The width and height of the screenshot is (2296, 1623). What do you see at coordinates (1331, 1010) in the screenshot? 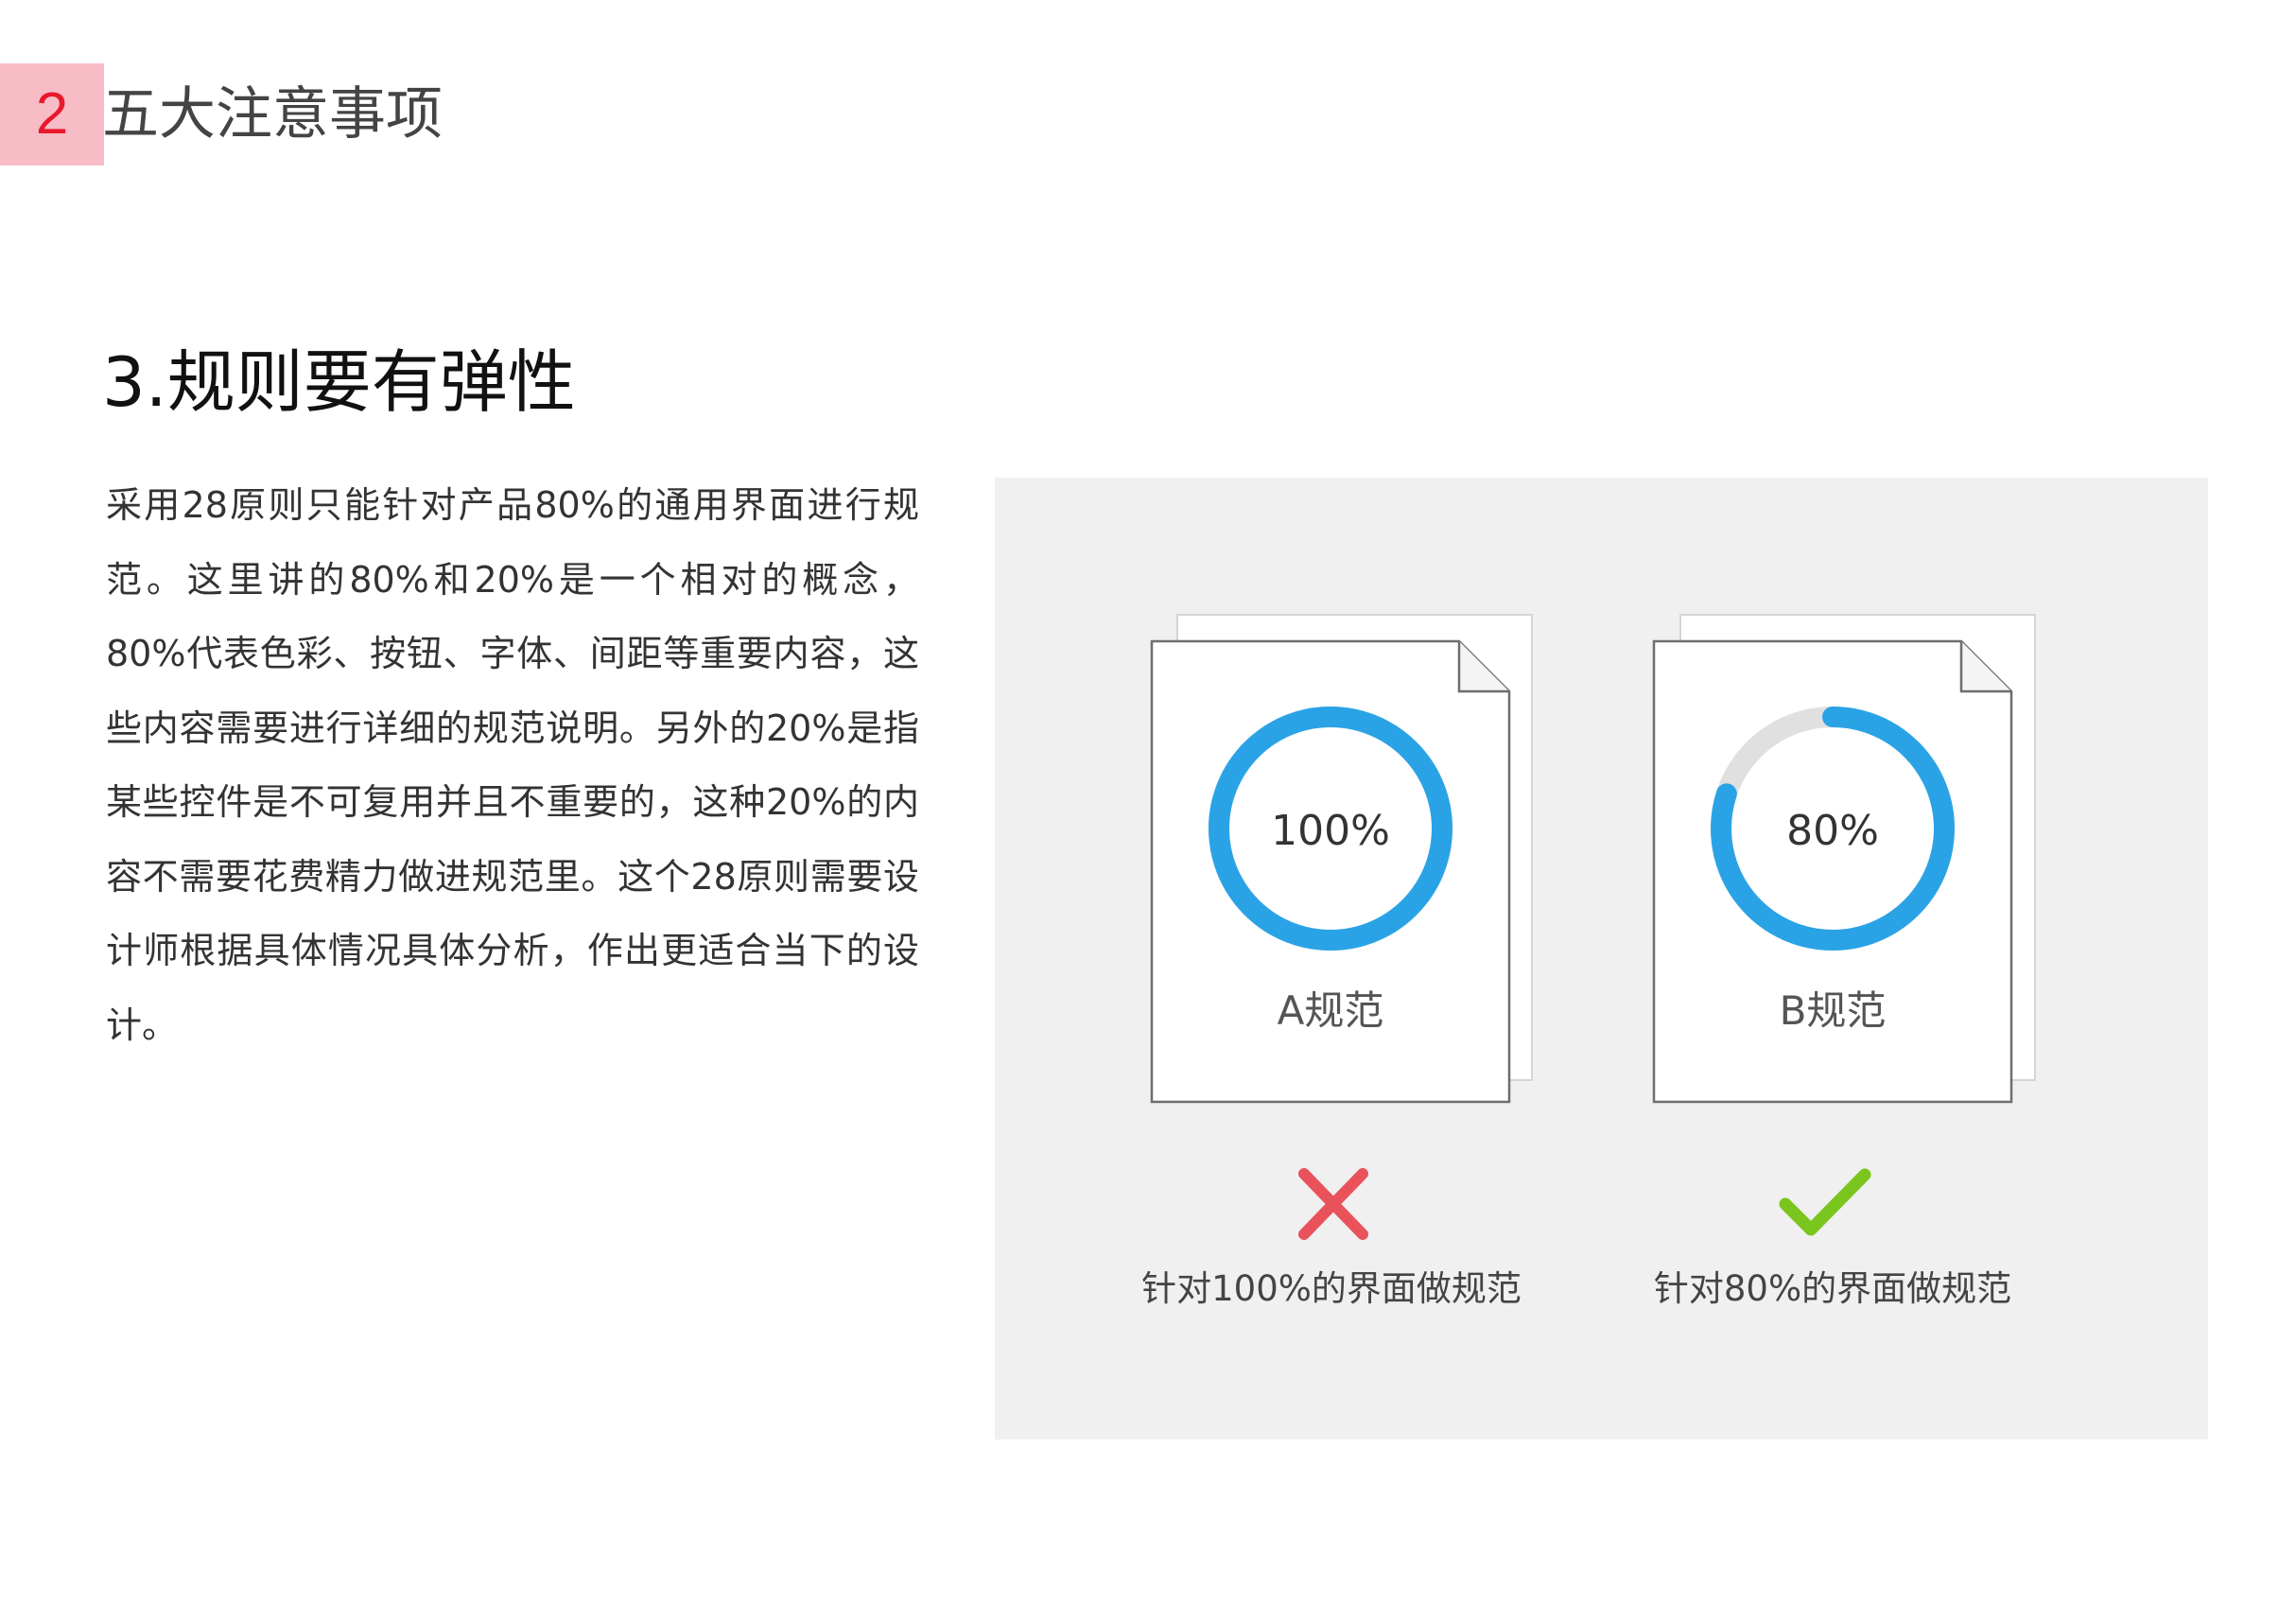
I see `card-a-label: A规范` at bounding box center [1331, 1010].